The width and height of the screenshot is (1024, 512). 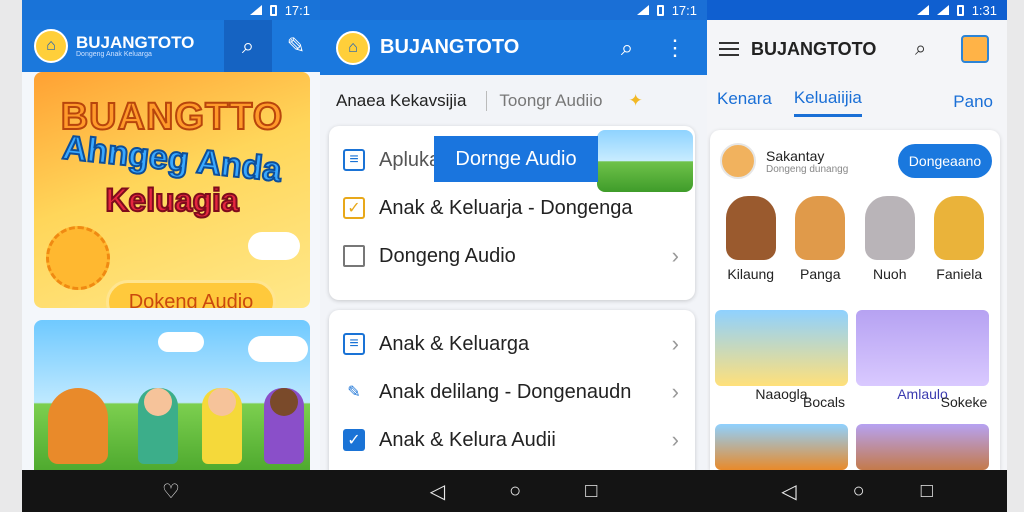 What do you see at coordinates (827, 102) in the screenshot?
I see `tab-keluarga: Keluaiijia` at bounding box center [827, 102].